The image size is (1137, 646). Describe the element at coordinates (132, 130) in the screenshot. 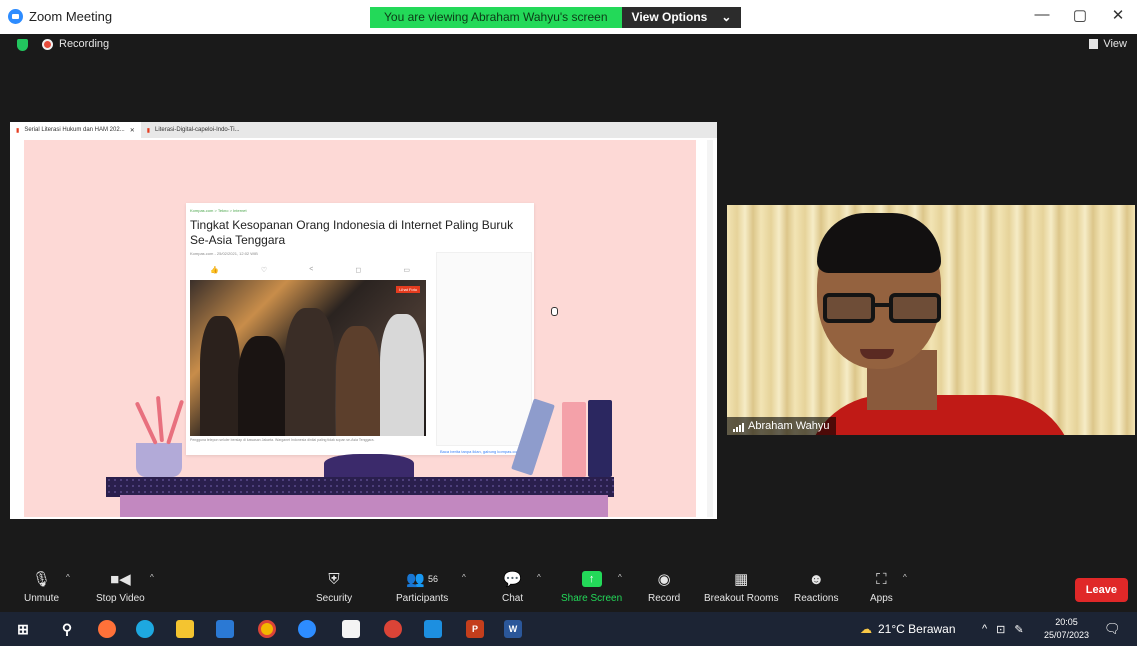

I see `close-tab-icon: ✕` at that location.